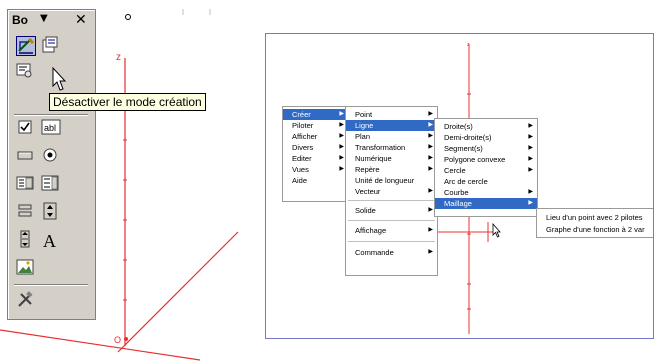  I want to click on svg-text: A, so click(49, 240).